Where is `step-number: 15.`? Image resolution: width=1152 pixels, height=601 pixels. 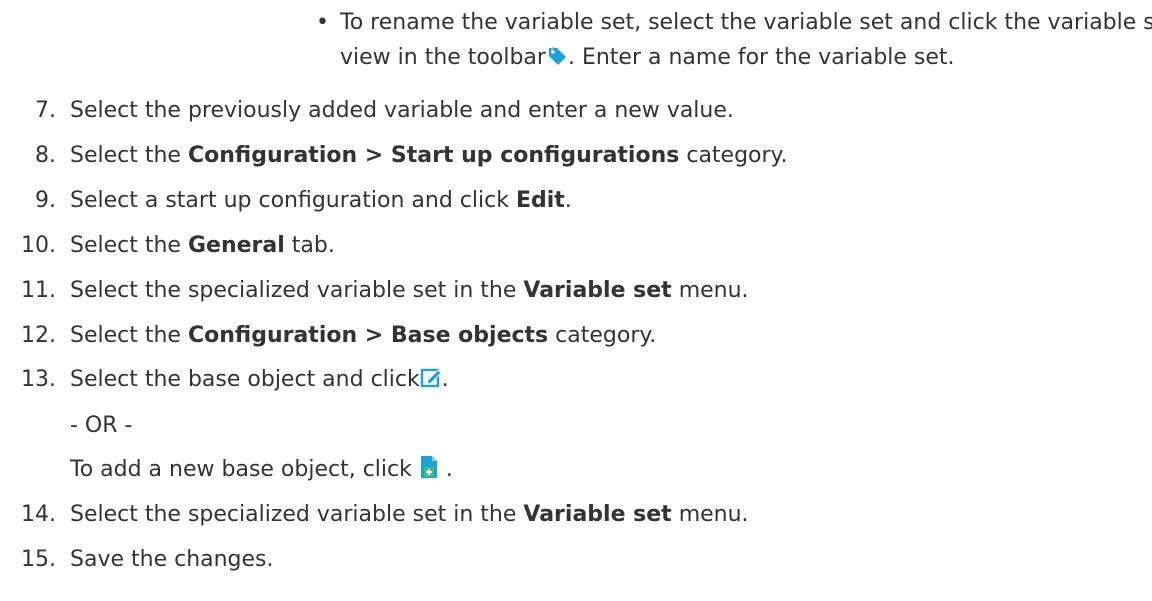
step-number: 15. is located at coordinates (38, 559).